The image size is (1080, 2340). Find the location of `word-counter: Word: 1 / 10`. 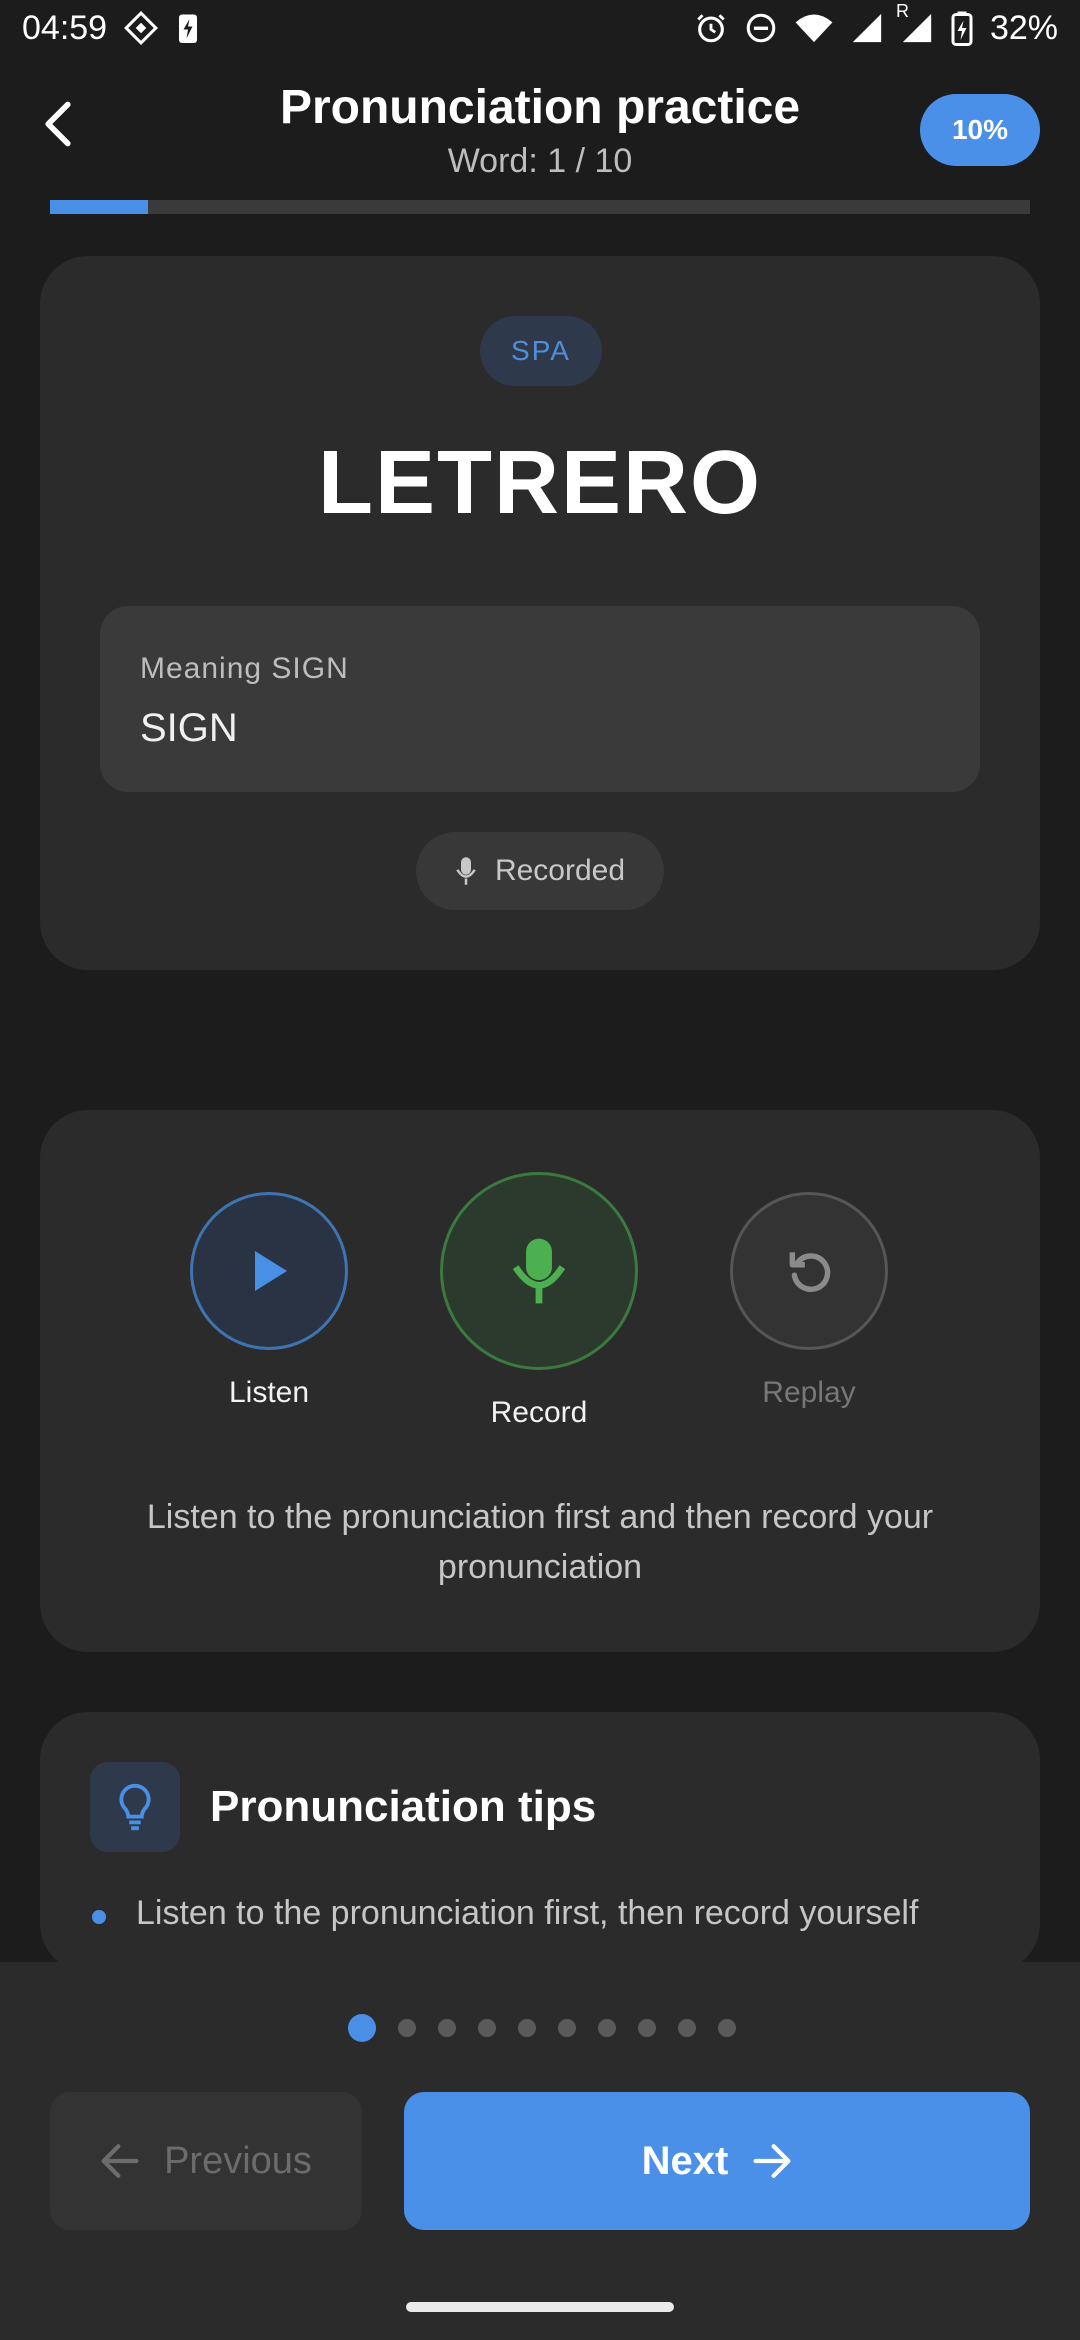

word-counter: Word: 1 / 10 is located at coordinates (540, 161).